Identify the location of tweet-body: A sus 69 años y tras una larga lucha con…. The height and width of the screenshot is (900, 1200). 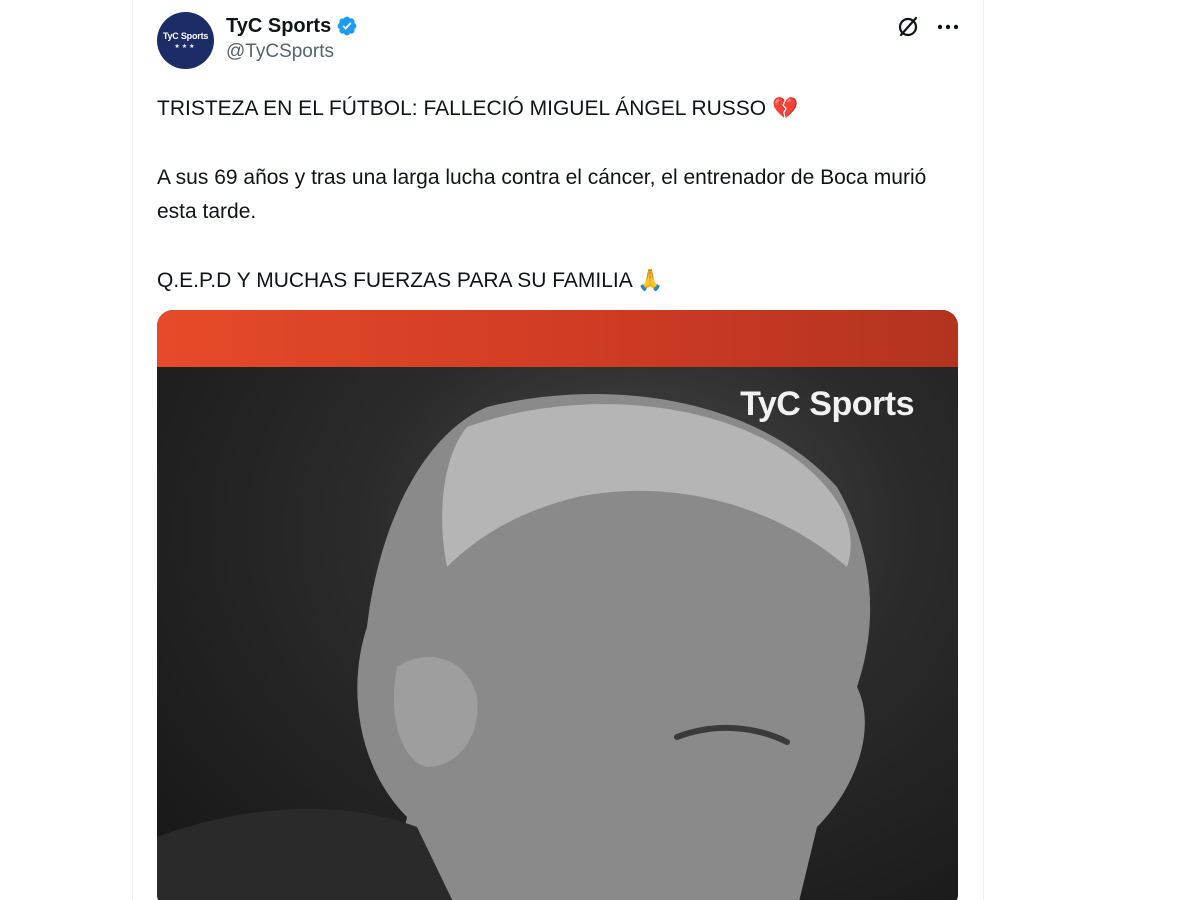
(542, 194).